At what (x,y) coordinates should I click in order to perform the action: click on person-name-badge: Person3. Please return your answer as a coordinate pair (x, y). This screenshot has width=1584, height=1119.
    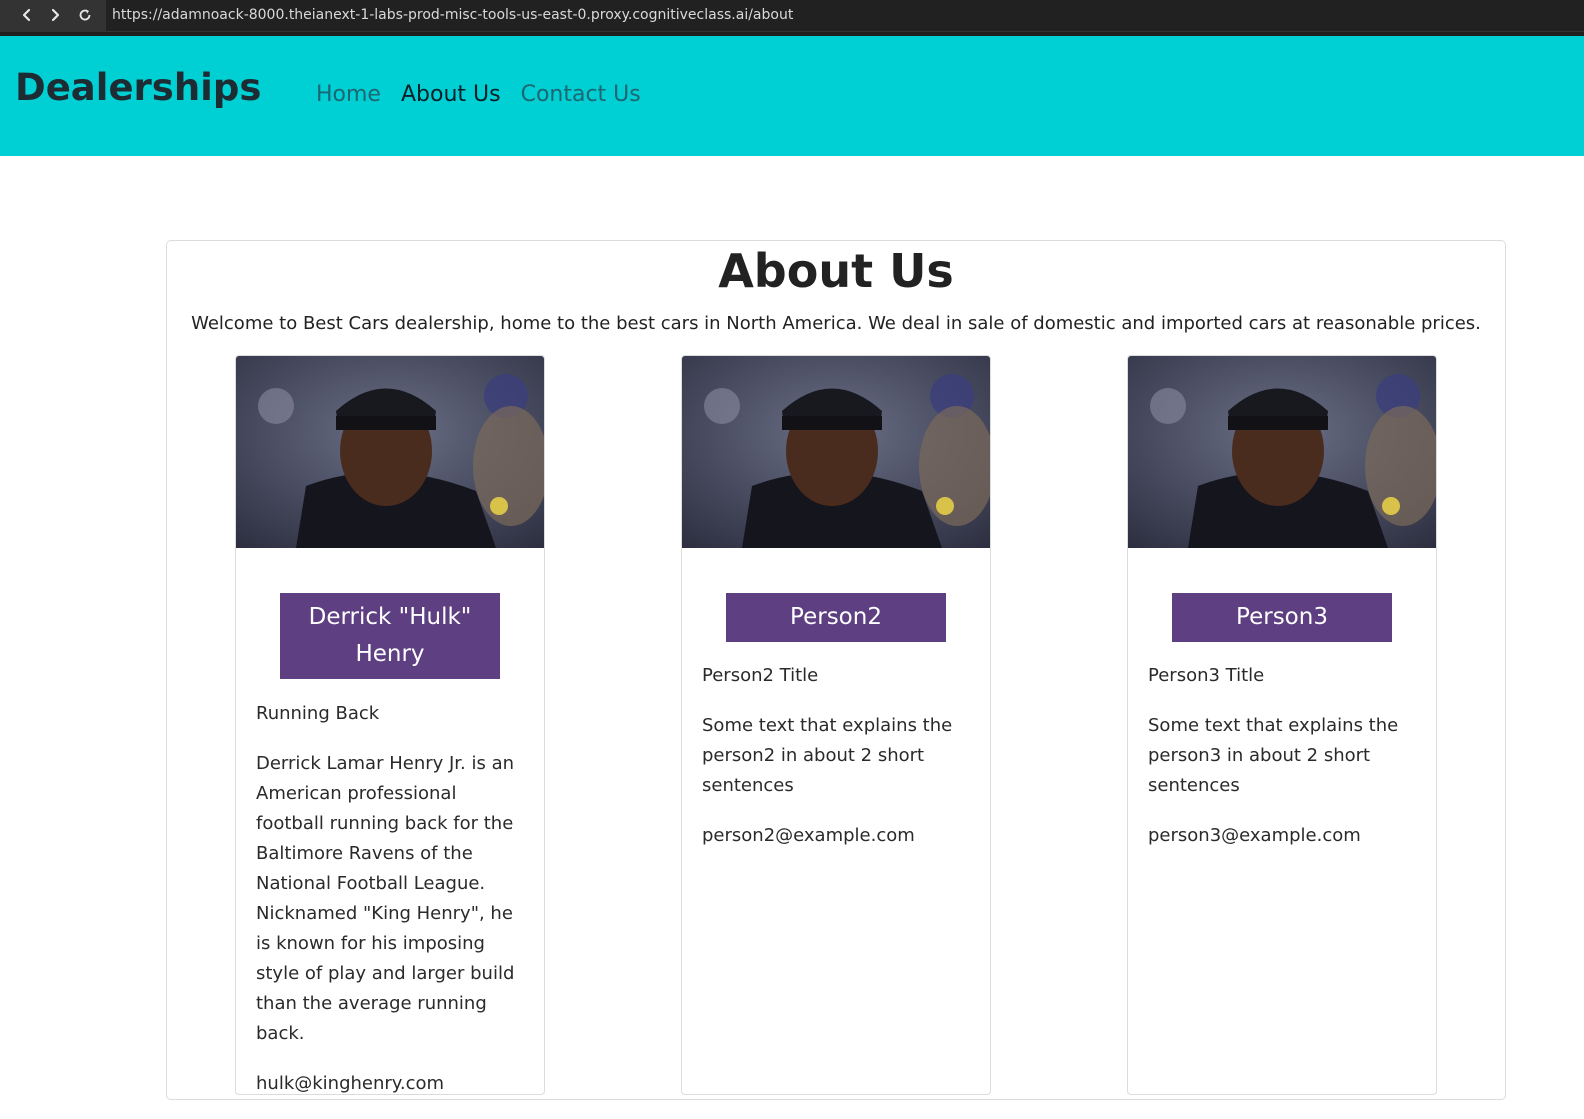
    Looking at the image, I should click on (1282, 617).